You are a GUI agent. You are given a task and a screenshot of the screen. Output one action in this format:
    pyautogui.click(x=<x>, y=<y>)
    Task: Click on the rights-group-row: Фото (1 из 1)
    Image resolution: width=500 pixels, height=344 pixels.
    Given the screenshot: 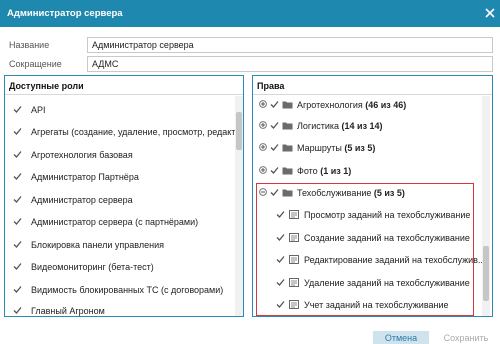 What is the action you would take?
    pyautogui.click(x=359, y=172)
    